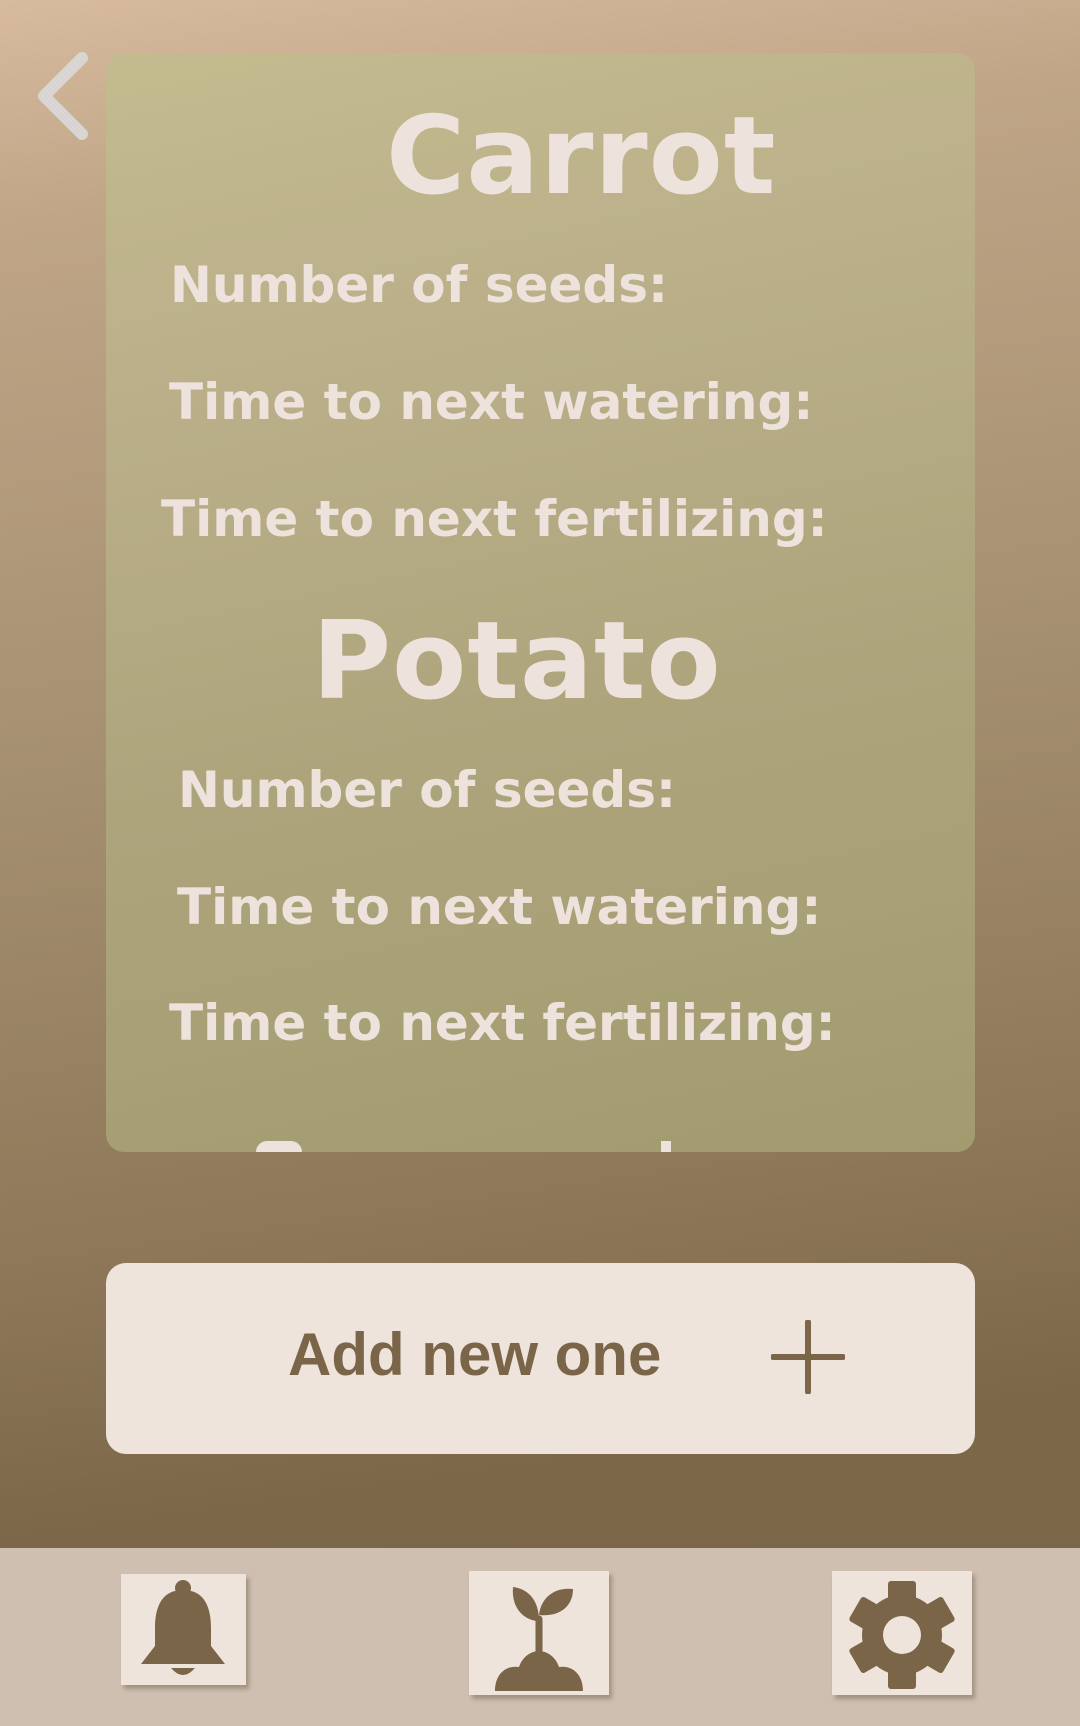  What do you see at coordinates (475, 1354) in the screenshot?
I see `add-new-label: Add new one` at bounding box center [475, 1354].